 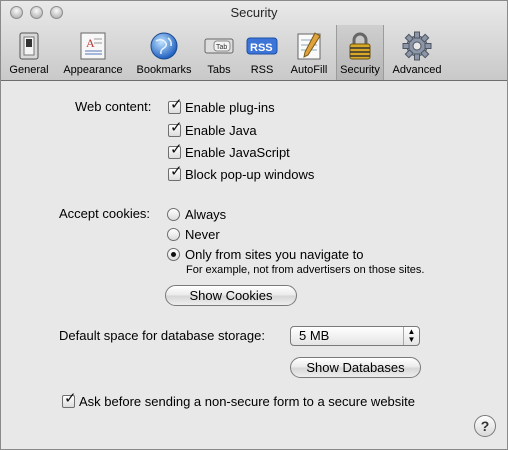 I want to click on cookies-always-radio: Always, so click(x=196, y=214).